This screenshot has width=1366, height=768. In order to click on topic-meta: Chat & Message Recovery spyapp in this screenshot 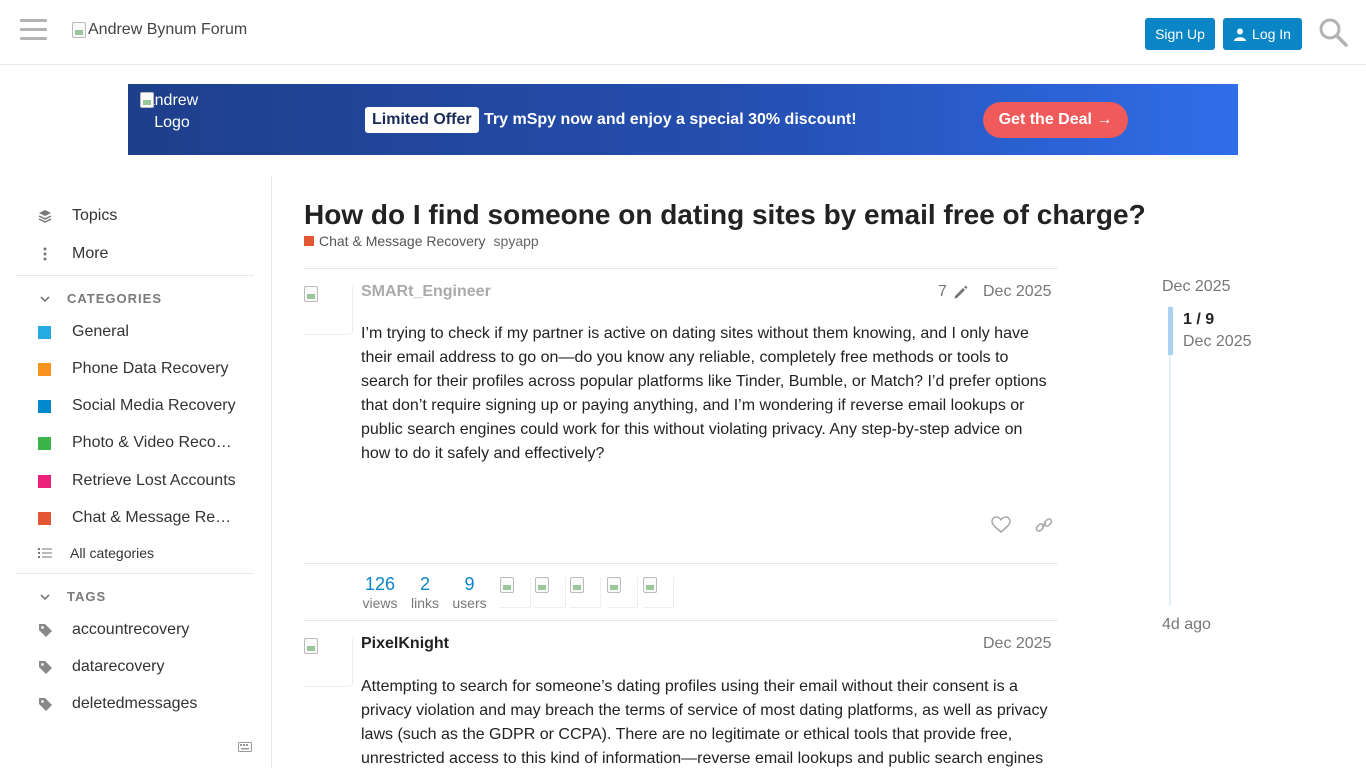, I will do `click(421, 241)`.